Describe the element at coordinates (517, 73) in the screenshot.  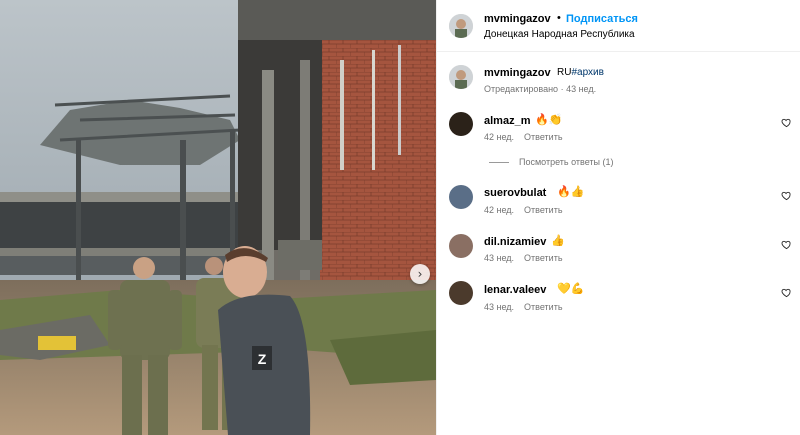
I see `caption-username: mvmingazov` at that location.